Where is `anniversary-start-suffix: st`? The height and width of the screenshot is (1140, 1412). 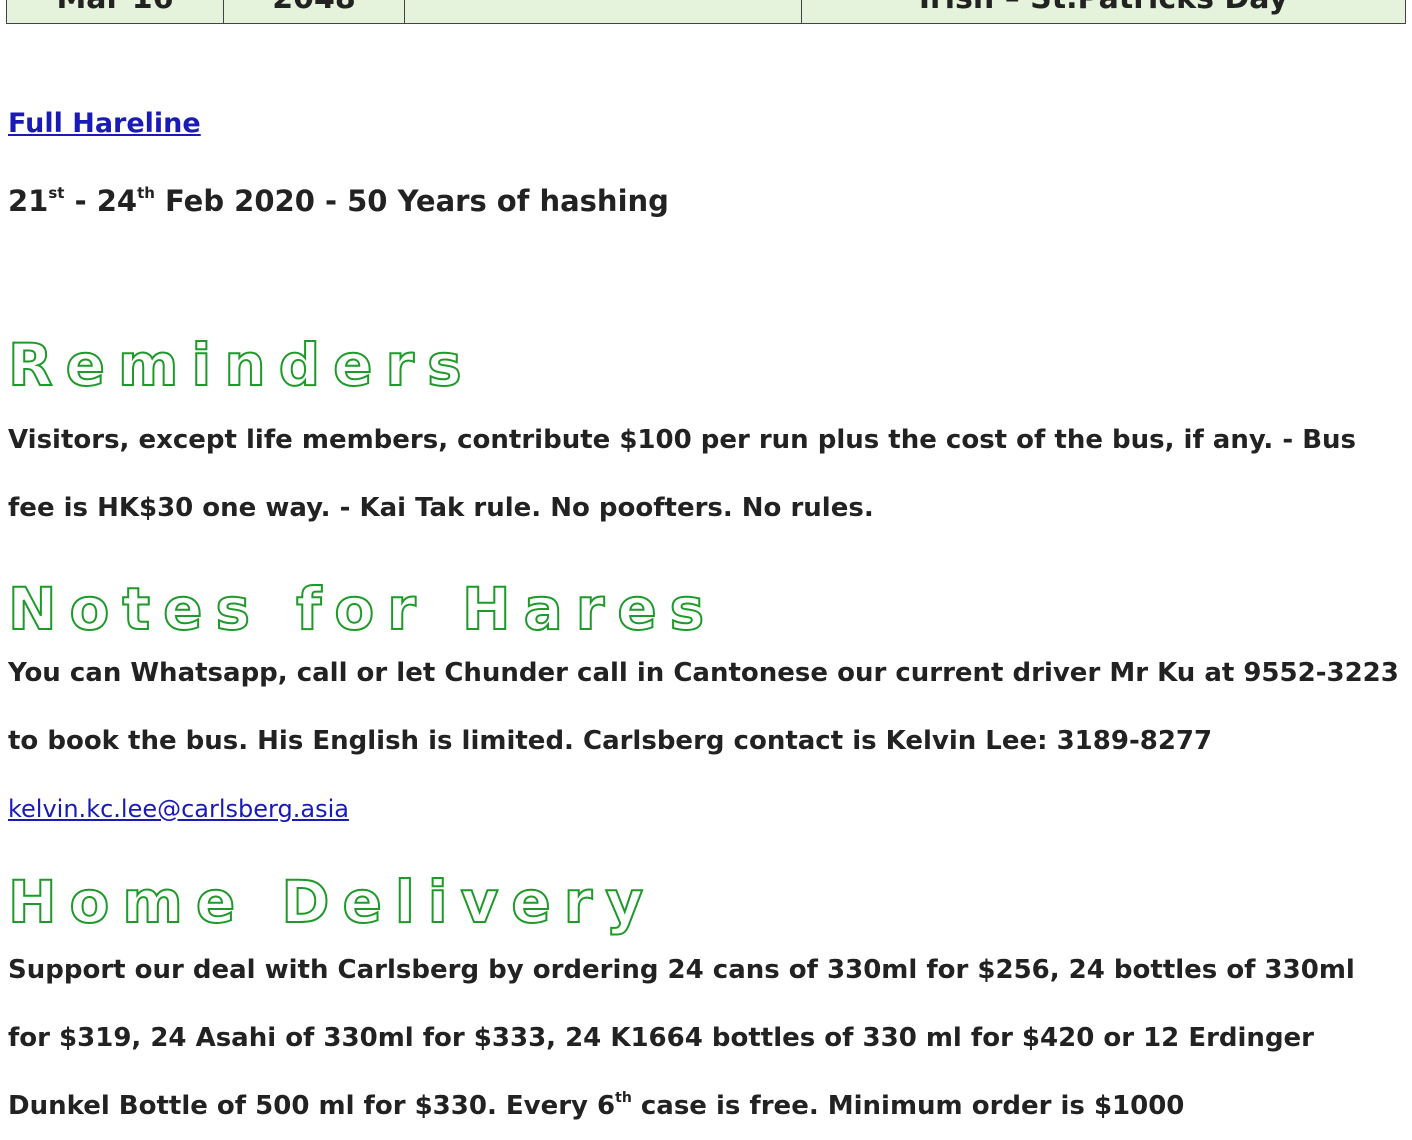
anniversary-start-suffix: st is located at coordinates (56, 193).